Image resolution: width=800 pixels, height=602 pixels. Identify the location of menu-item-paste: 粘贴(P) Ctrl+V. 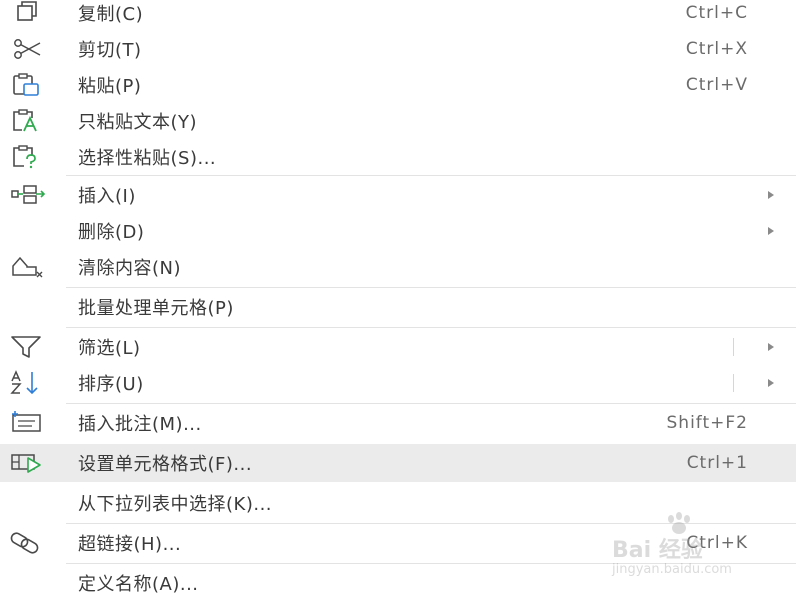
(398, 85).